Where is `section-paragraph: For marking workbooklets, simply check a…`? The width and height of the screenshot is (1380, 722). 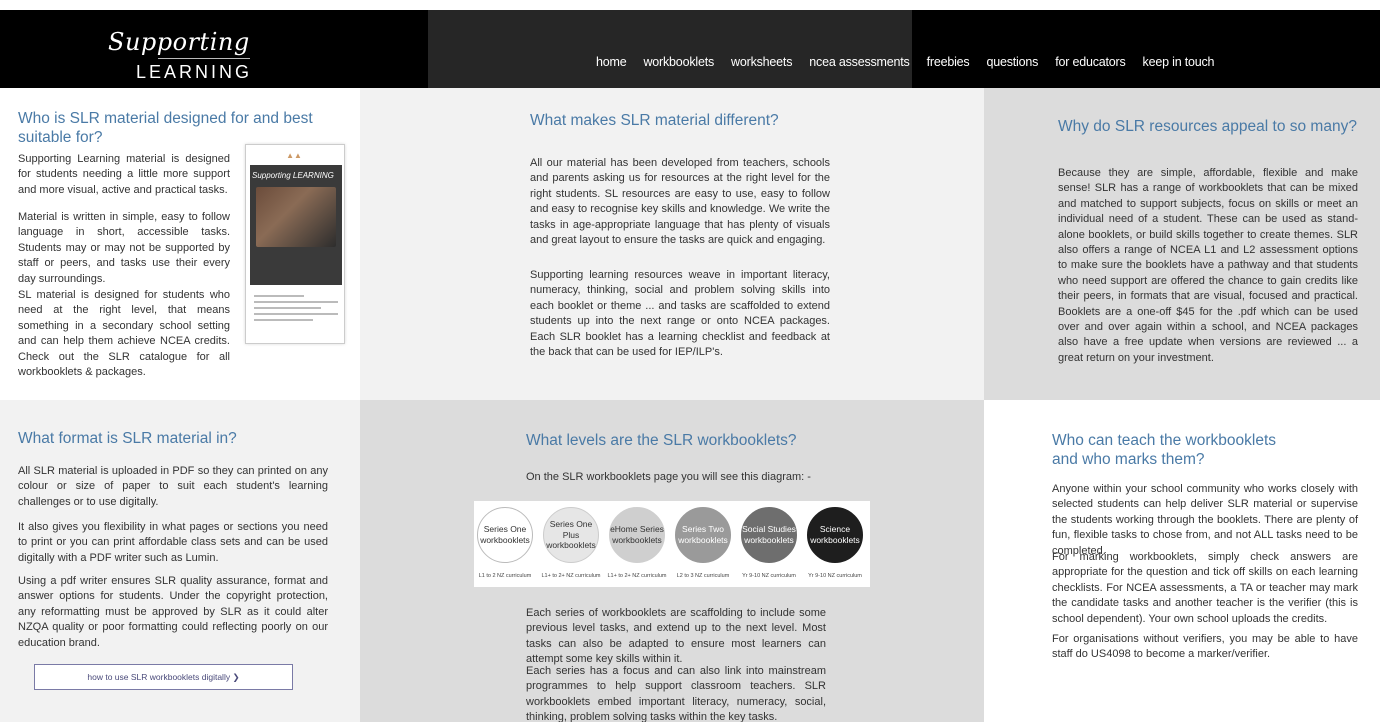
section-paragraph: For marking workbooklets, simply check a… is located at coordinates (1205, 588).